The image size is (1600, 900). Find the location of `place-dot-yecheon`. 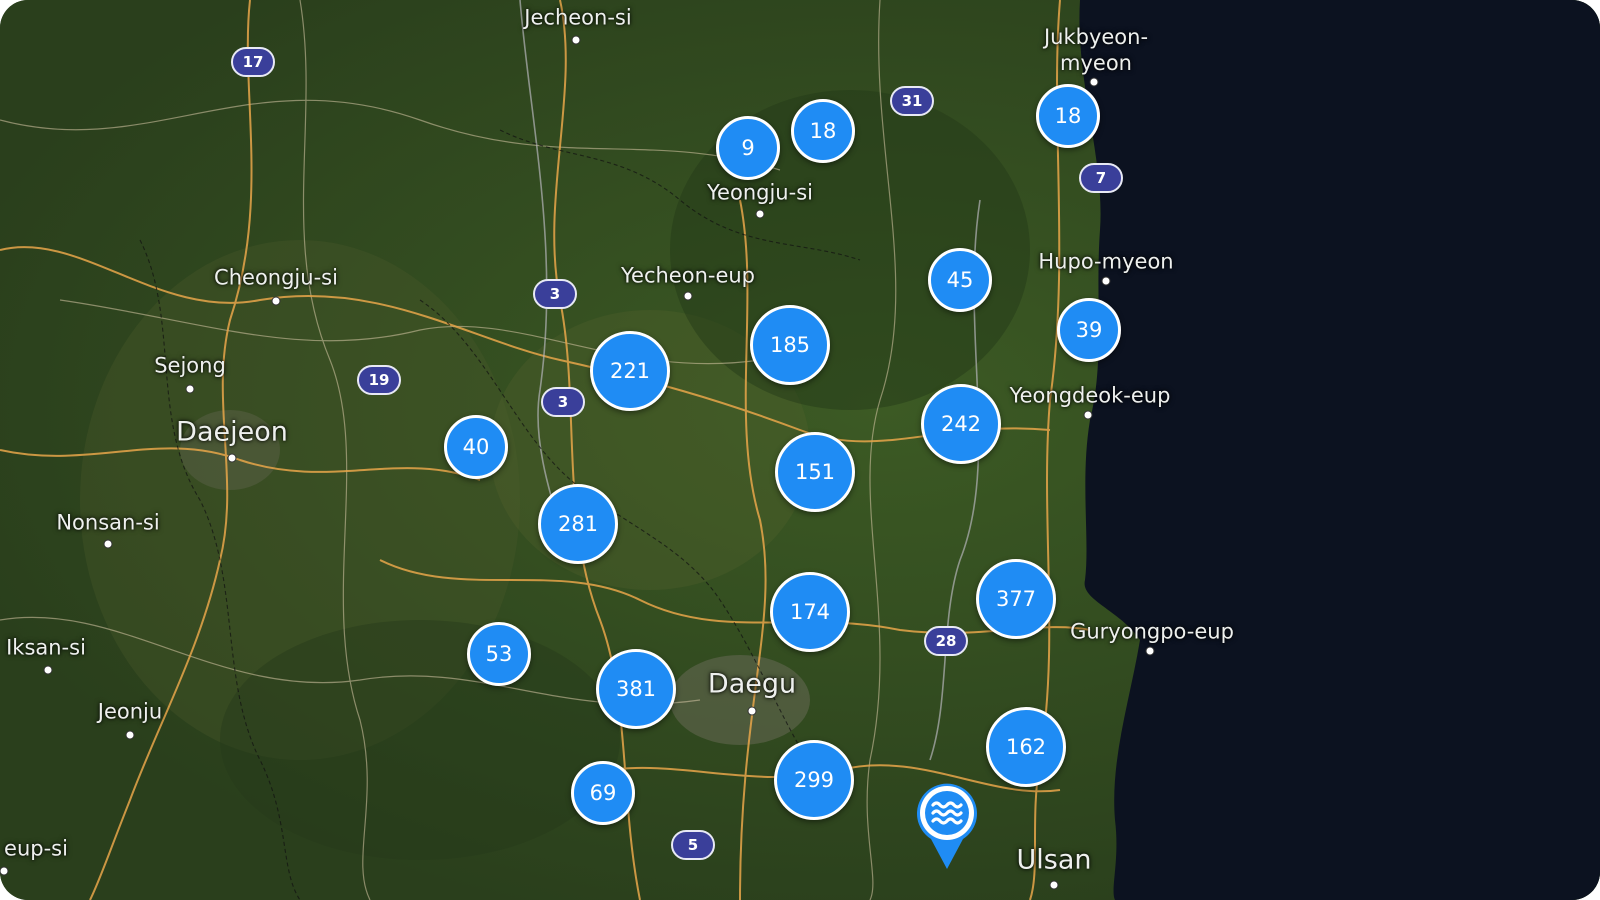

place-dot-yecheon is located at coordinates (688, 296).